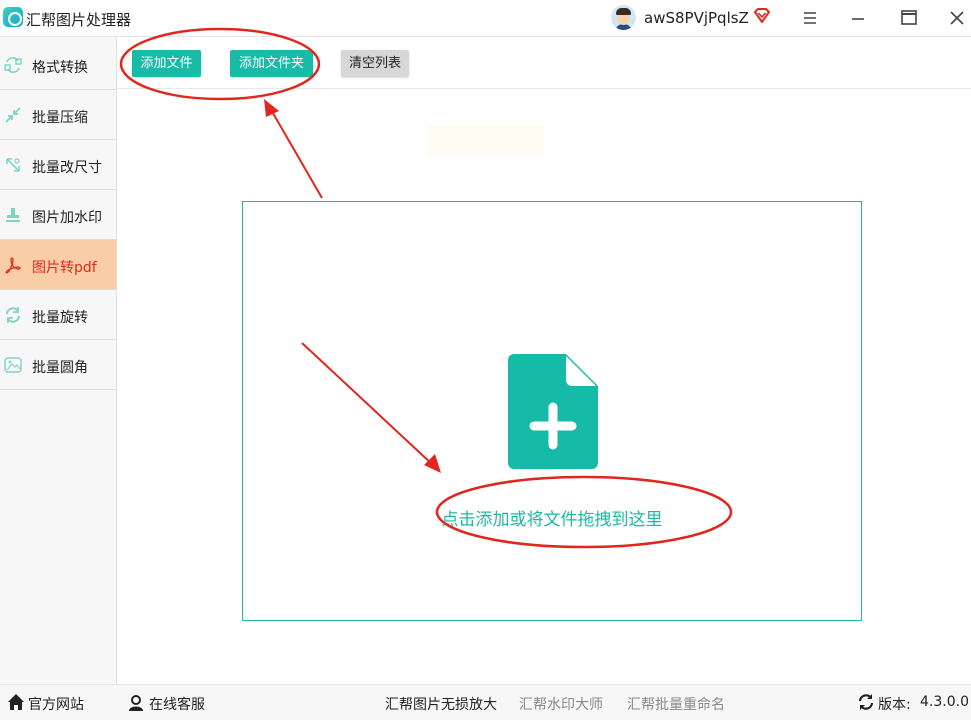 This screenshot has width=971, height=720. Describe the element at coordinates (60, 368) in the screenshot. I see `sidebar-item-label: 批量圆角` at that location.